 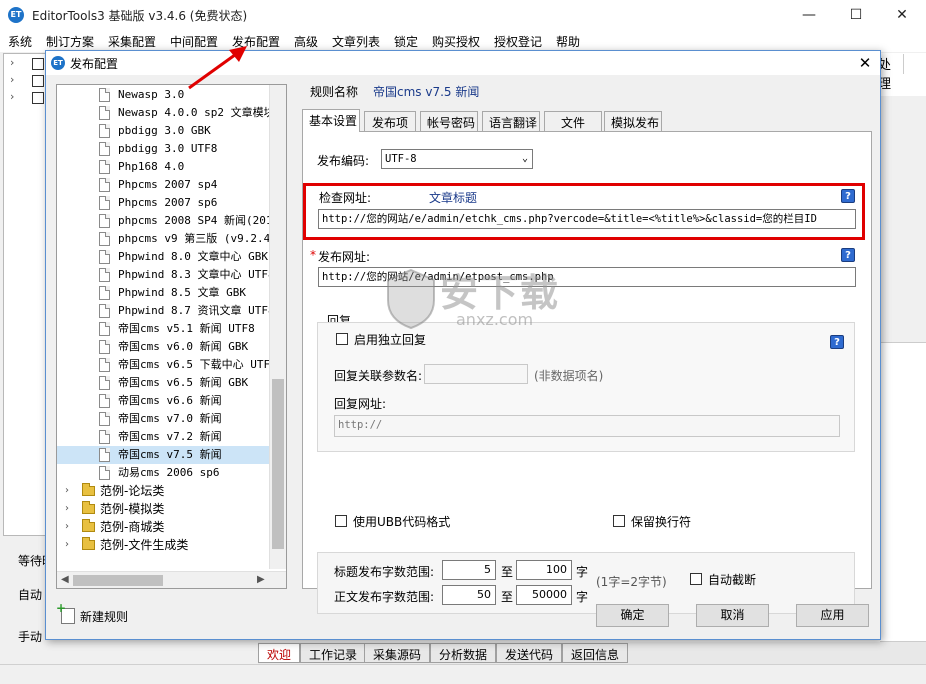 What do you see at coordinates (163, 401) in the screenshot?
I see `tree-item: 帝国cms v6.6 新闻` at bounding box center [163, 401].